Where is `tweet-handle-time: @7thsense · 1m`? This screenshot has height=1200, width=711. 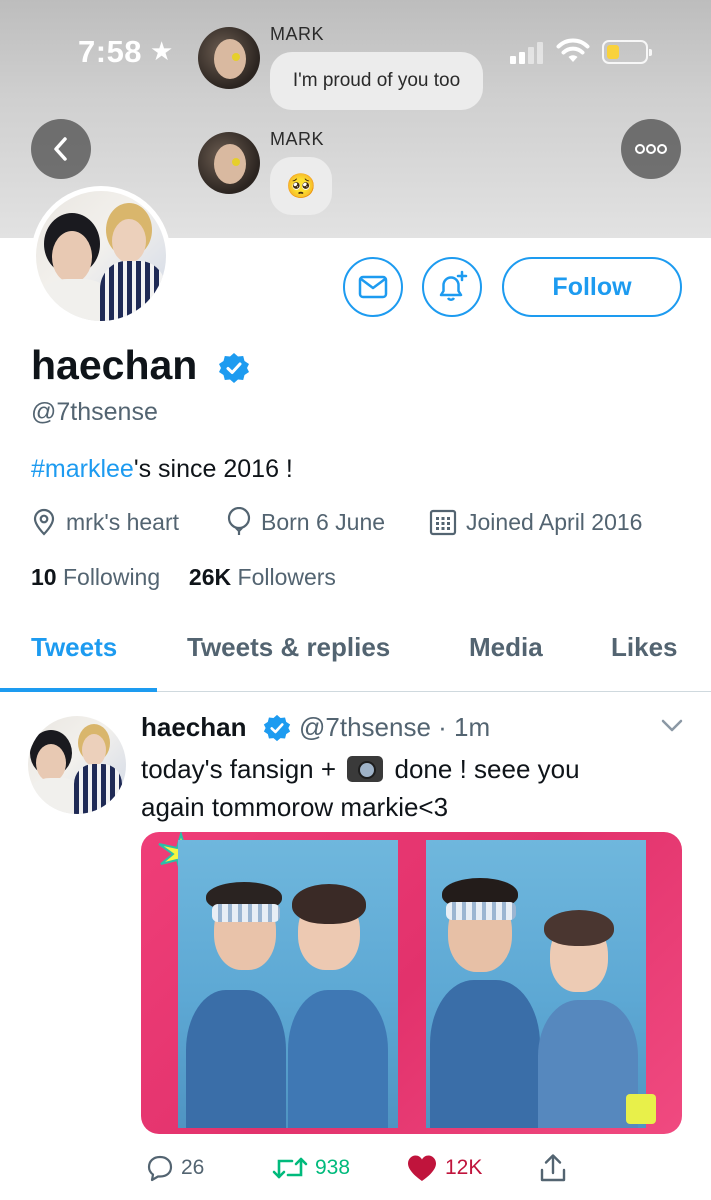 tweet-handle-time: @7thsense · 1m is located at coordinates (395, 727).